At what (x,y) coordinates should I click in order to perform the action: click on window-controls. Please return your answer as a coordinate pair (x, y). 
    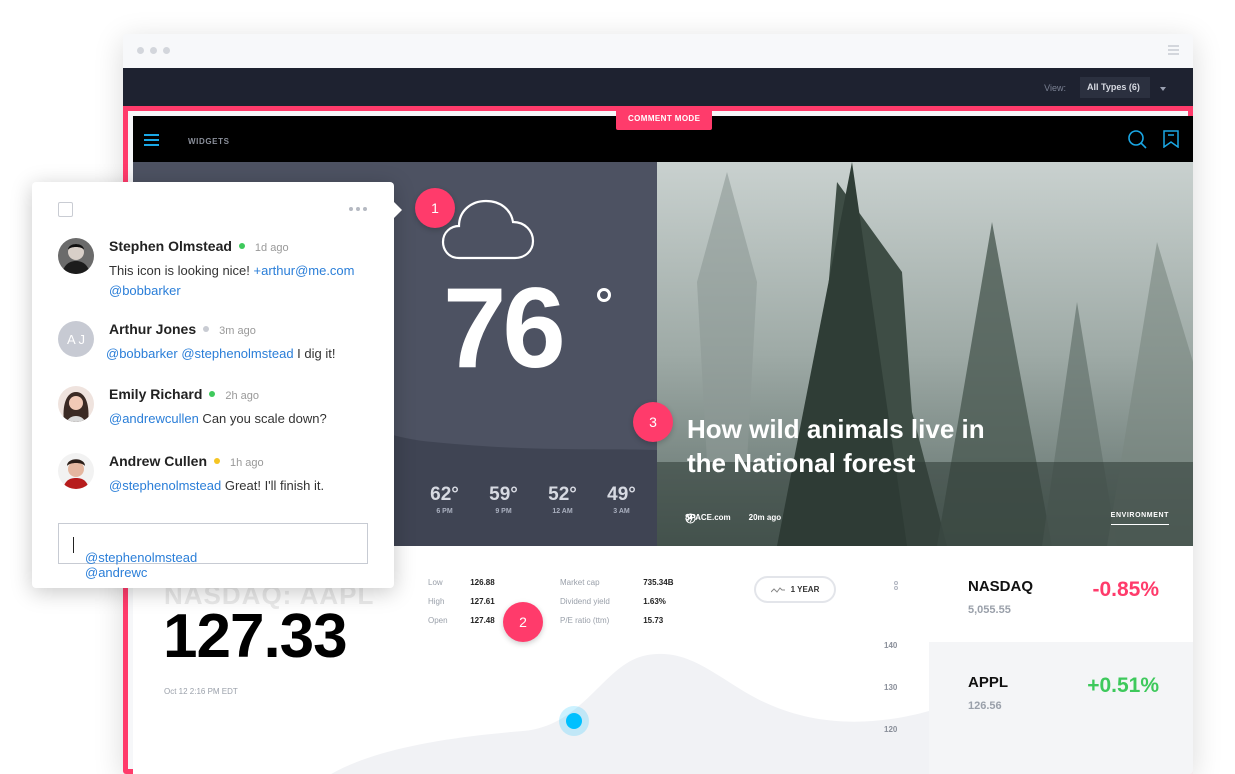
    Looking at the image, I should click on (153, 50).